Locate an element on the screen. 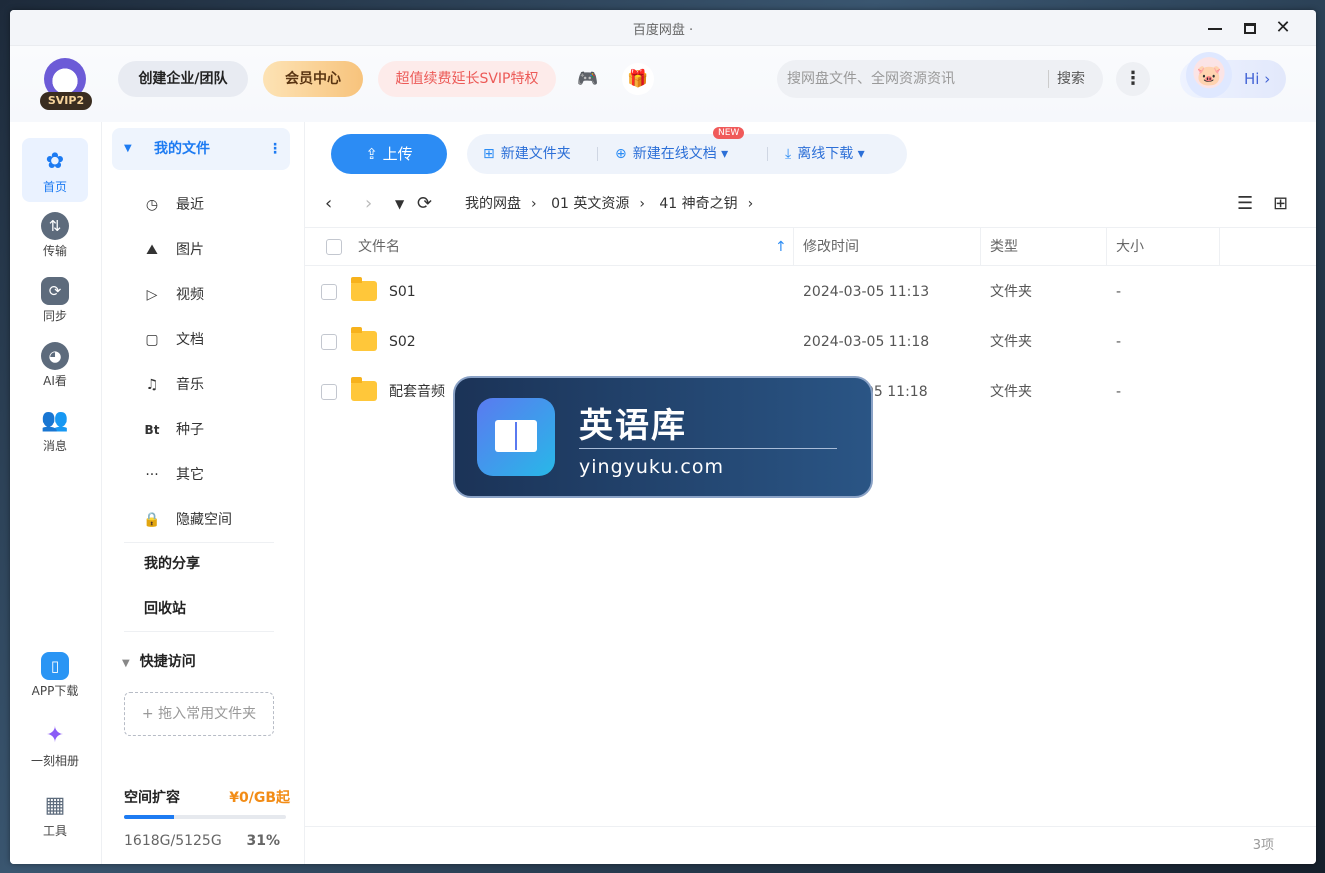 The height and width of the screenshot is (873, 1325). column-header-modified: 修改时间 is located at coordinates (831, 247).